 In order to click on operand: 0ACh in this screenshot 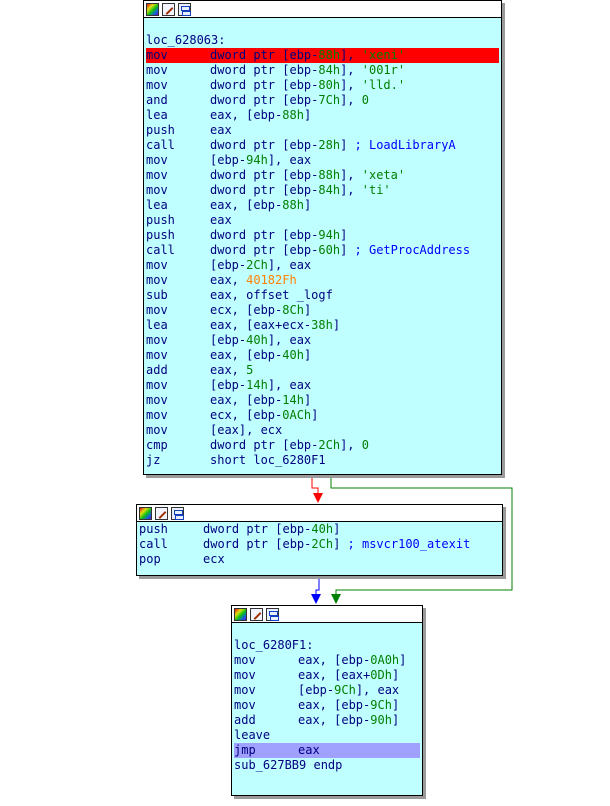, I will do `click(296, 415)`.